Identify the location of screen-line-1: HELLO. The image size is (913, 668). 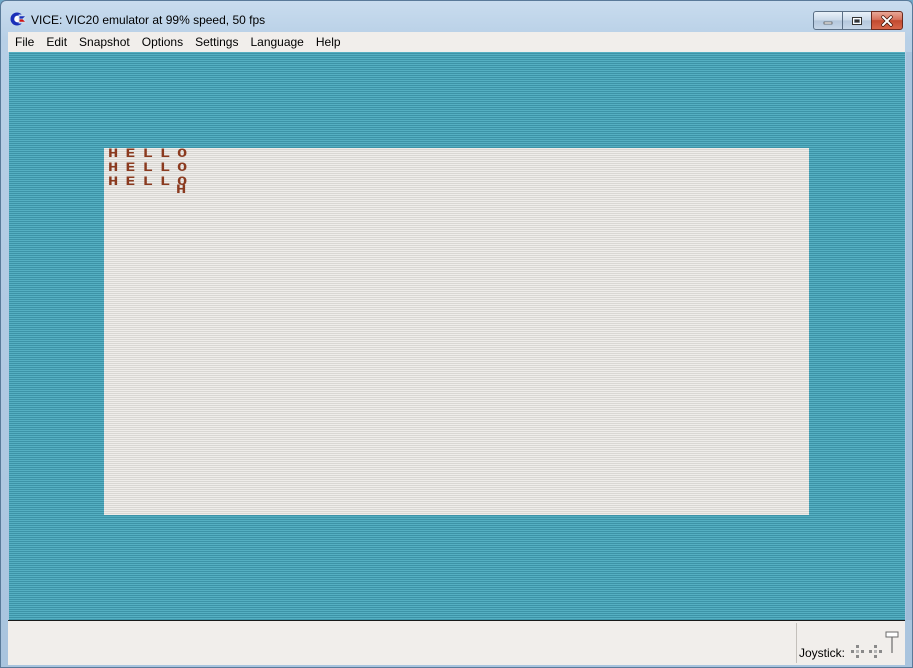
(151, 154).